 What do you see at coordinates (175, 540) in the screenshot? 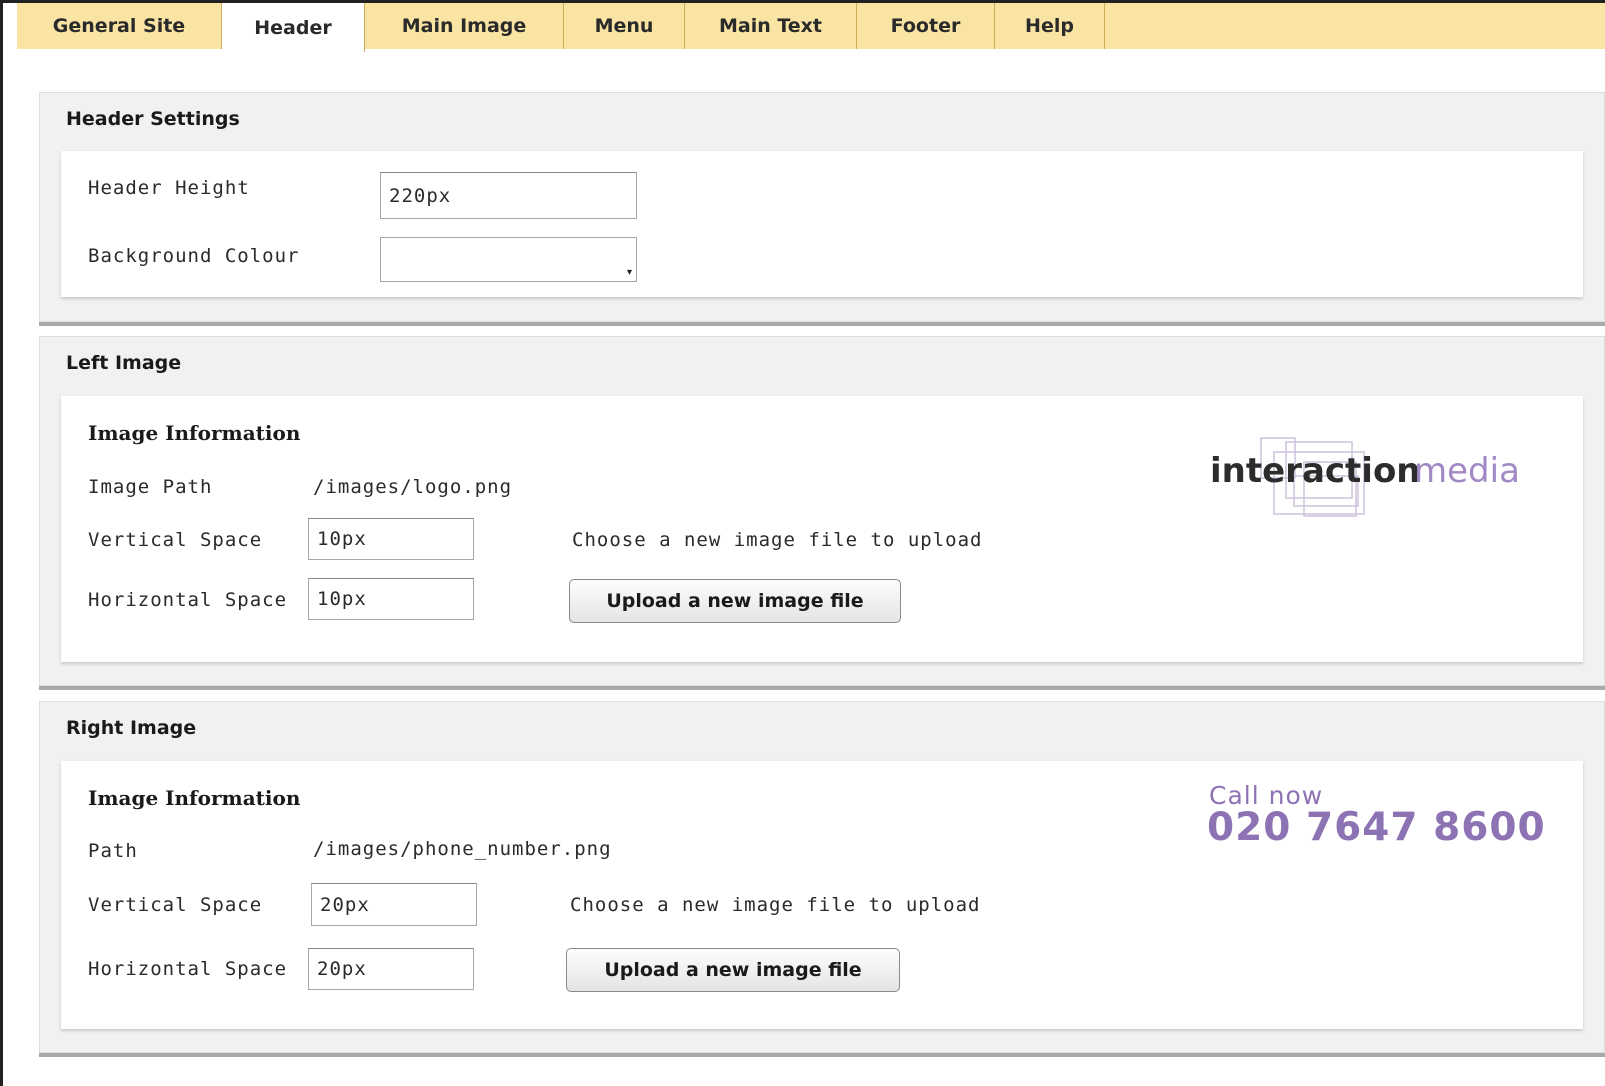
I see `left-vertical-space-label: Vertical Space` at bounding box center [175, 540].